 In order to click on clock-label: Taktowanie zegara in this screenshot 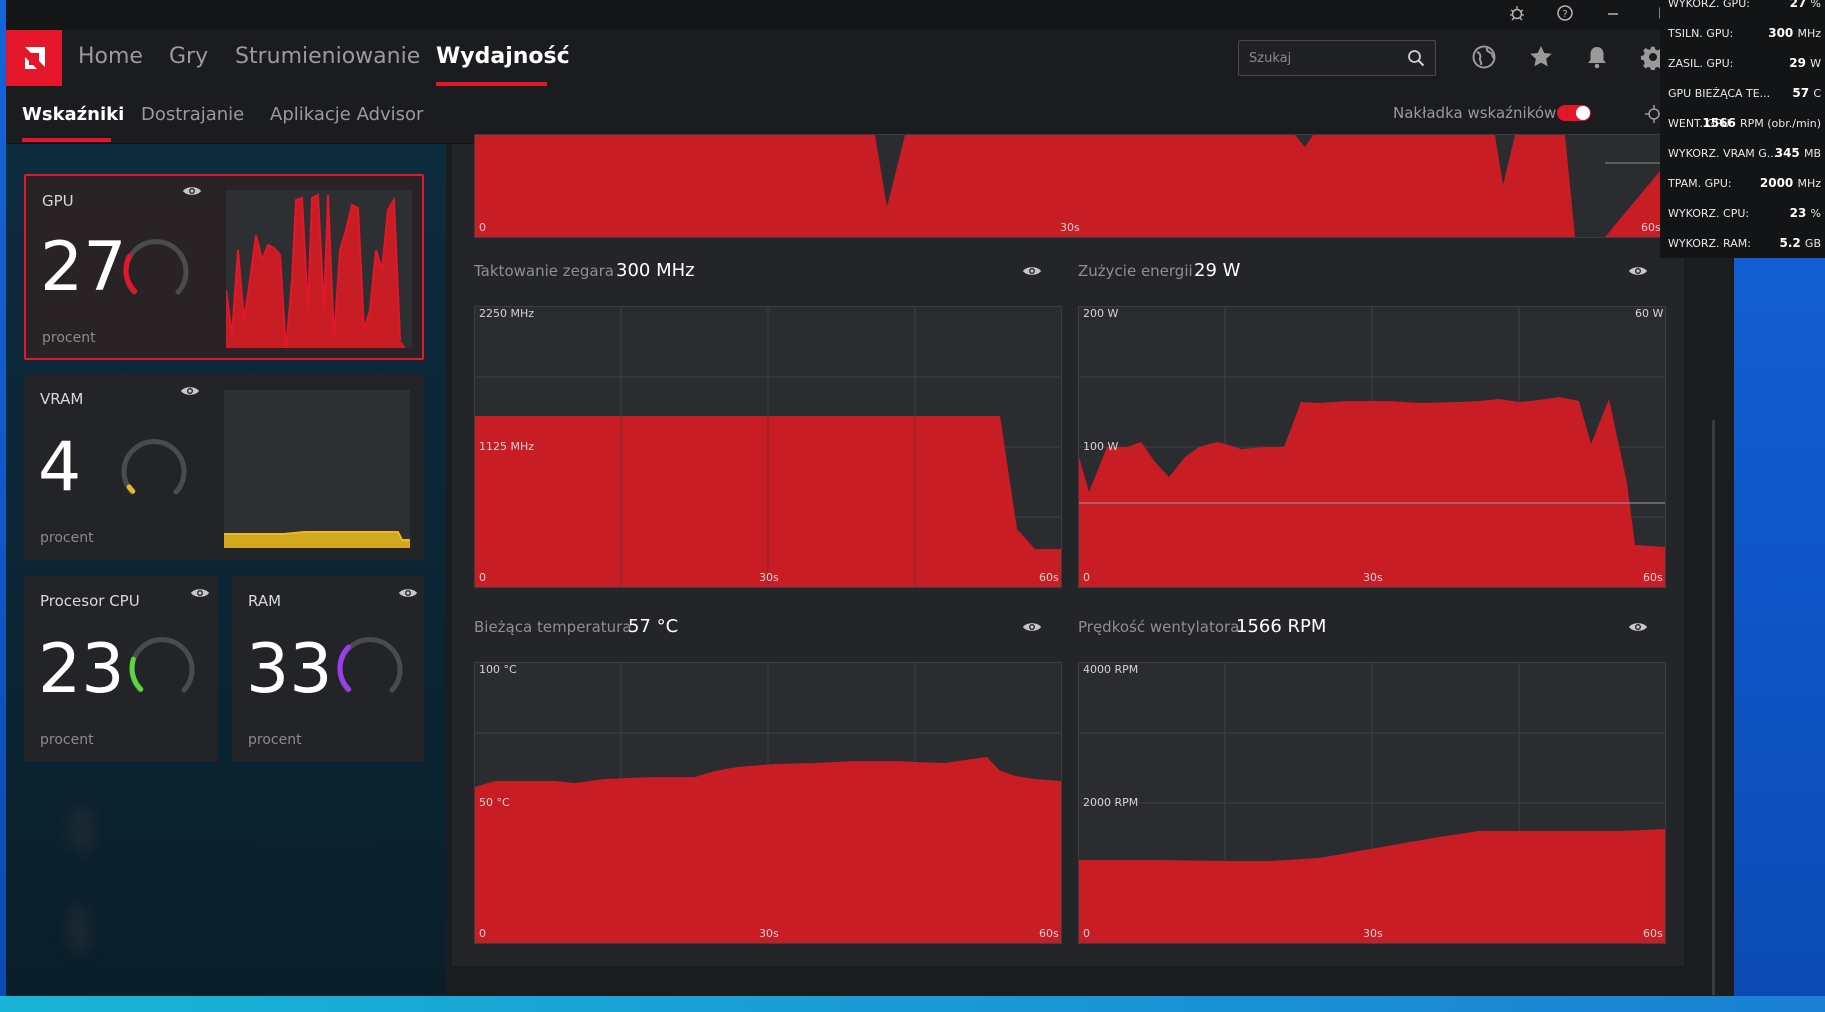, I will do `click(544, 271)`.